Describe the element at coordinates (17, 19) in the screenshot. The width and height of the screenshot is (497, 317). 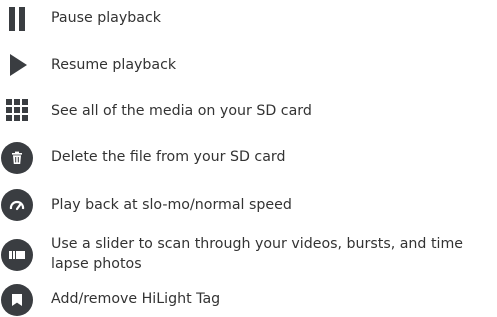
I see `pause-icon` at that location.